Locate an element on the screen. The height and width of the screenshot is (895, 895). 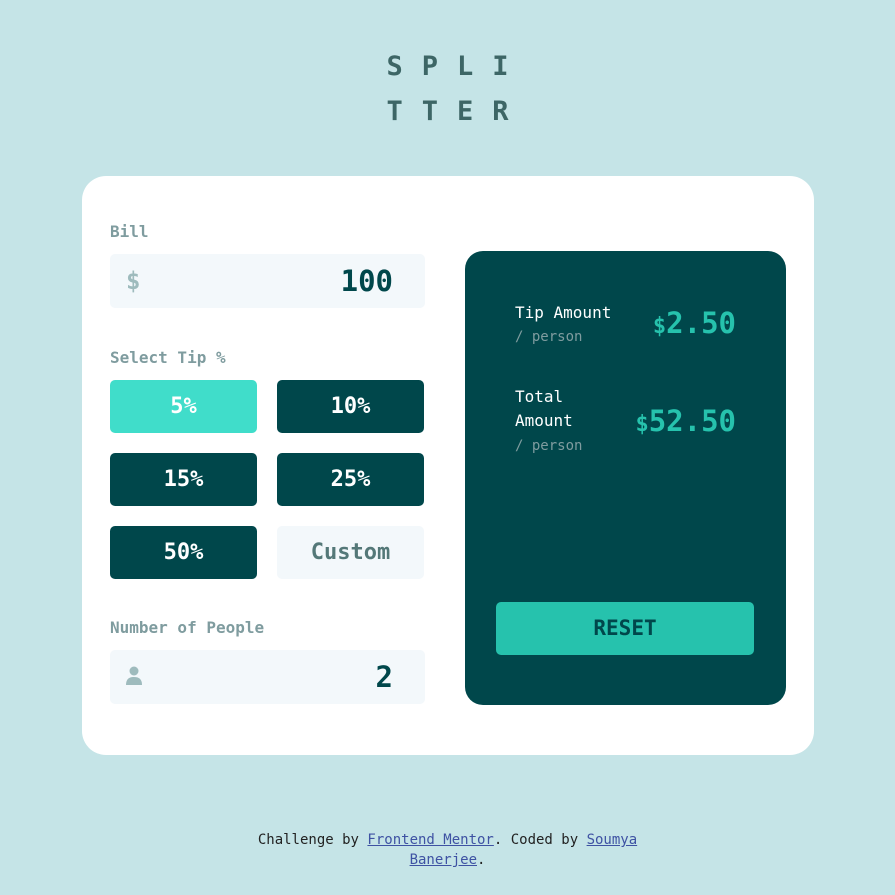
footer-middle: . Coded by is located at coordinates (540, 840).